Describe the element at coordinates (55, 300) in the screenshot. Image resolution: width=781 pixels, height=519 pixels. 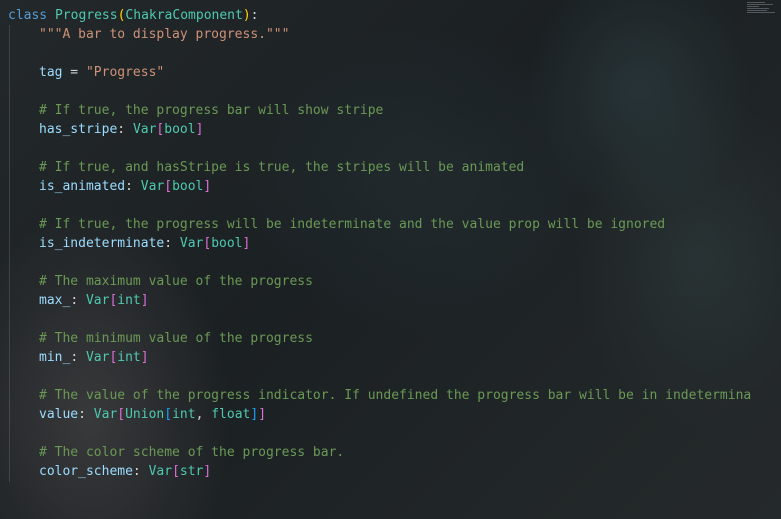
I see `code-token-id: max_` at that location.